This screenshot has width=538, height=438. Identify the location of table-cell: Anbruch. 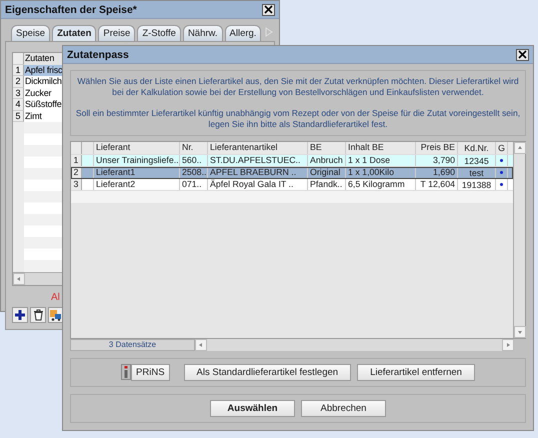
(327, 160).